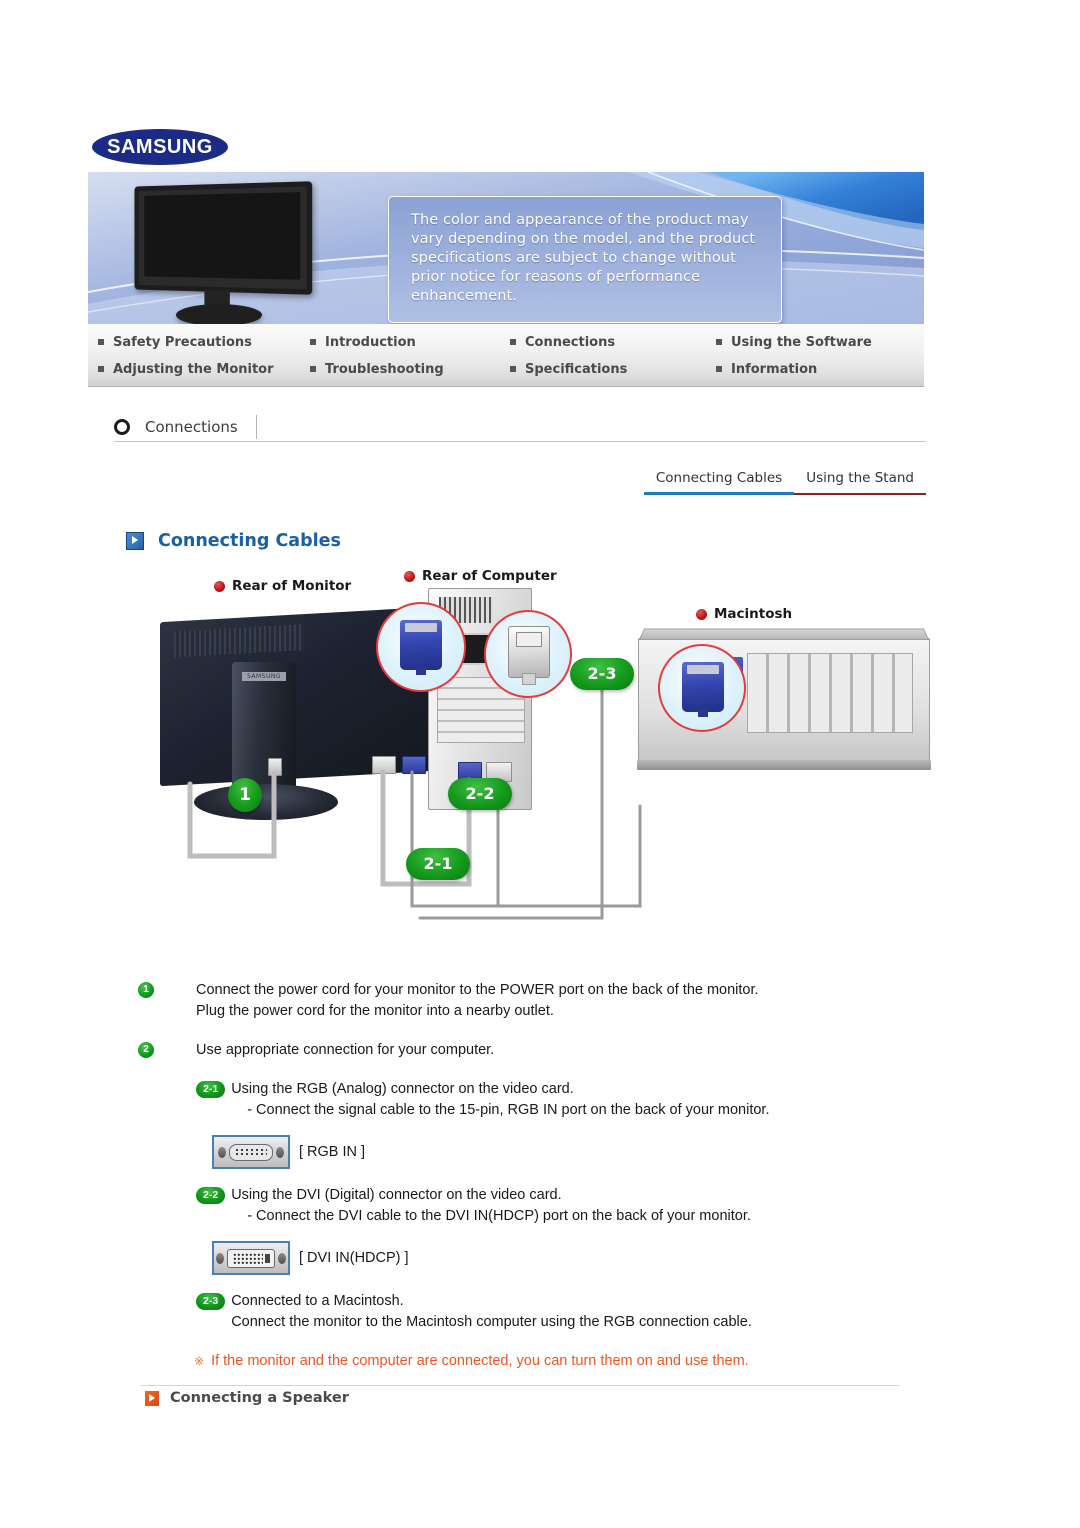 Image resolution: width=1080 pixels, height=1528 pixels. I want to click on vga-shell, so click(251, 1152).